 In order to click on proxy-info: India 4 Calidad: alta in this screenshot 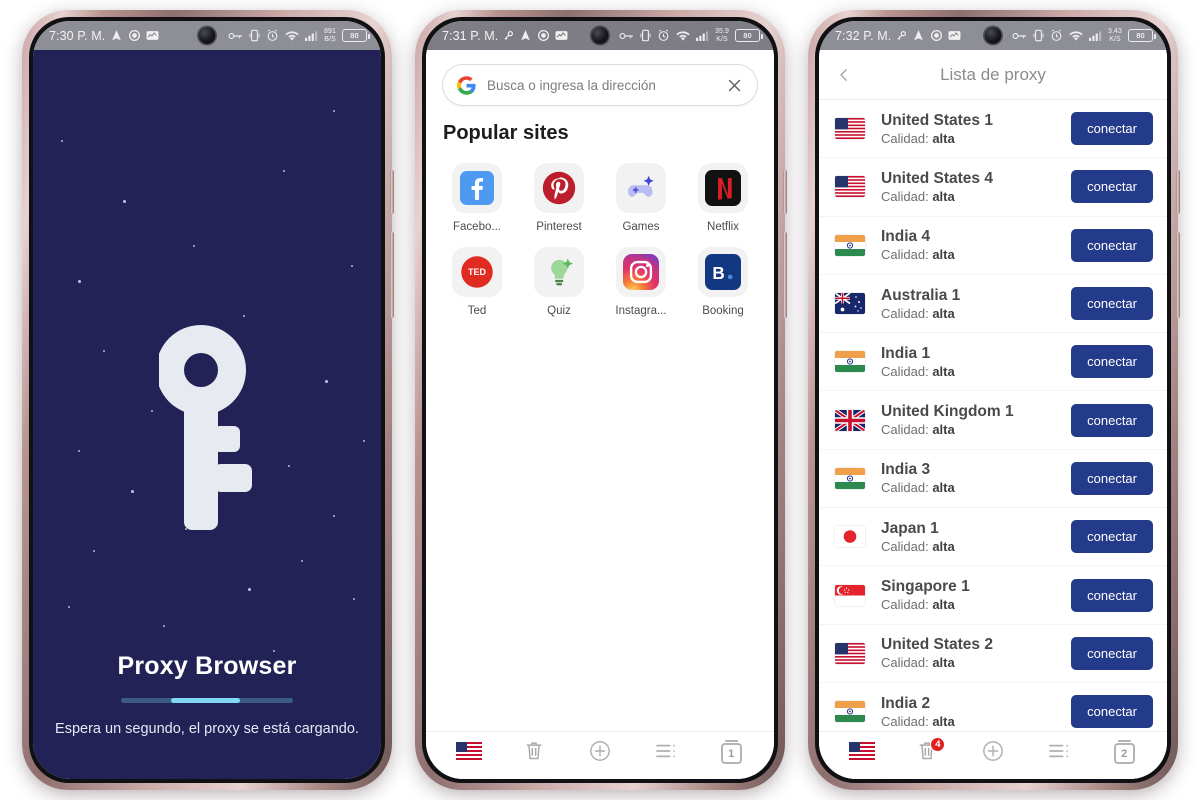, I will do `click(976, 245)`.